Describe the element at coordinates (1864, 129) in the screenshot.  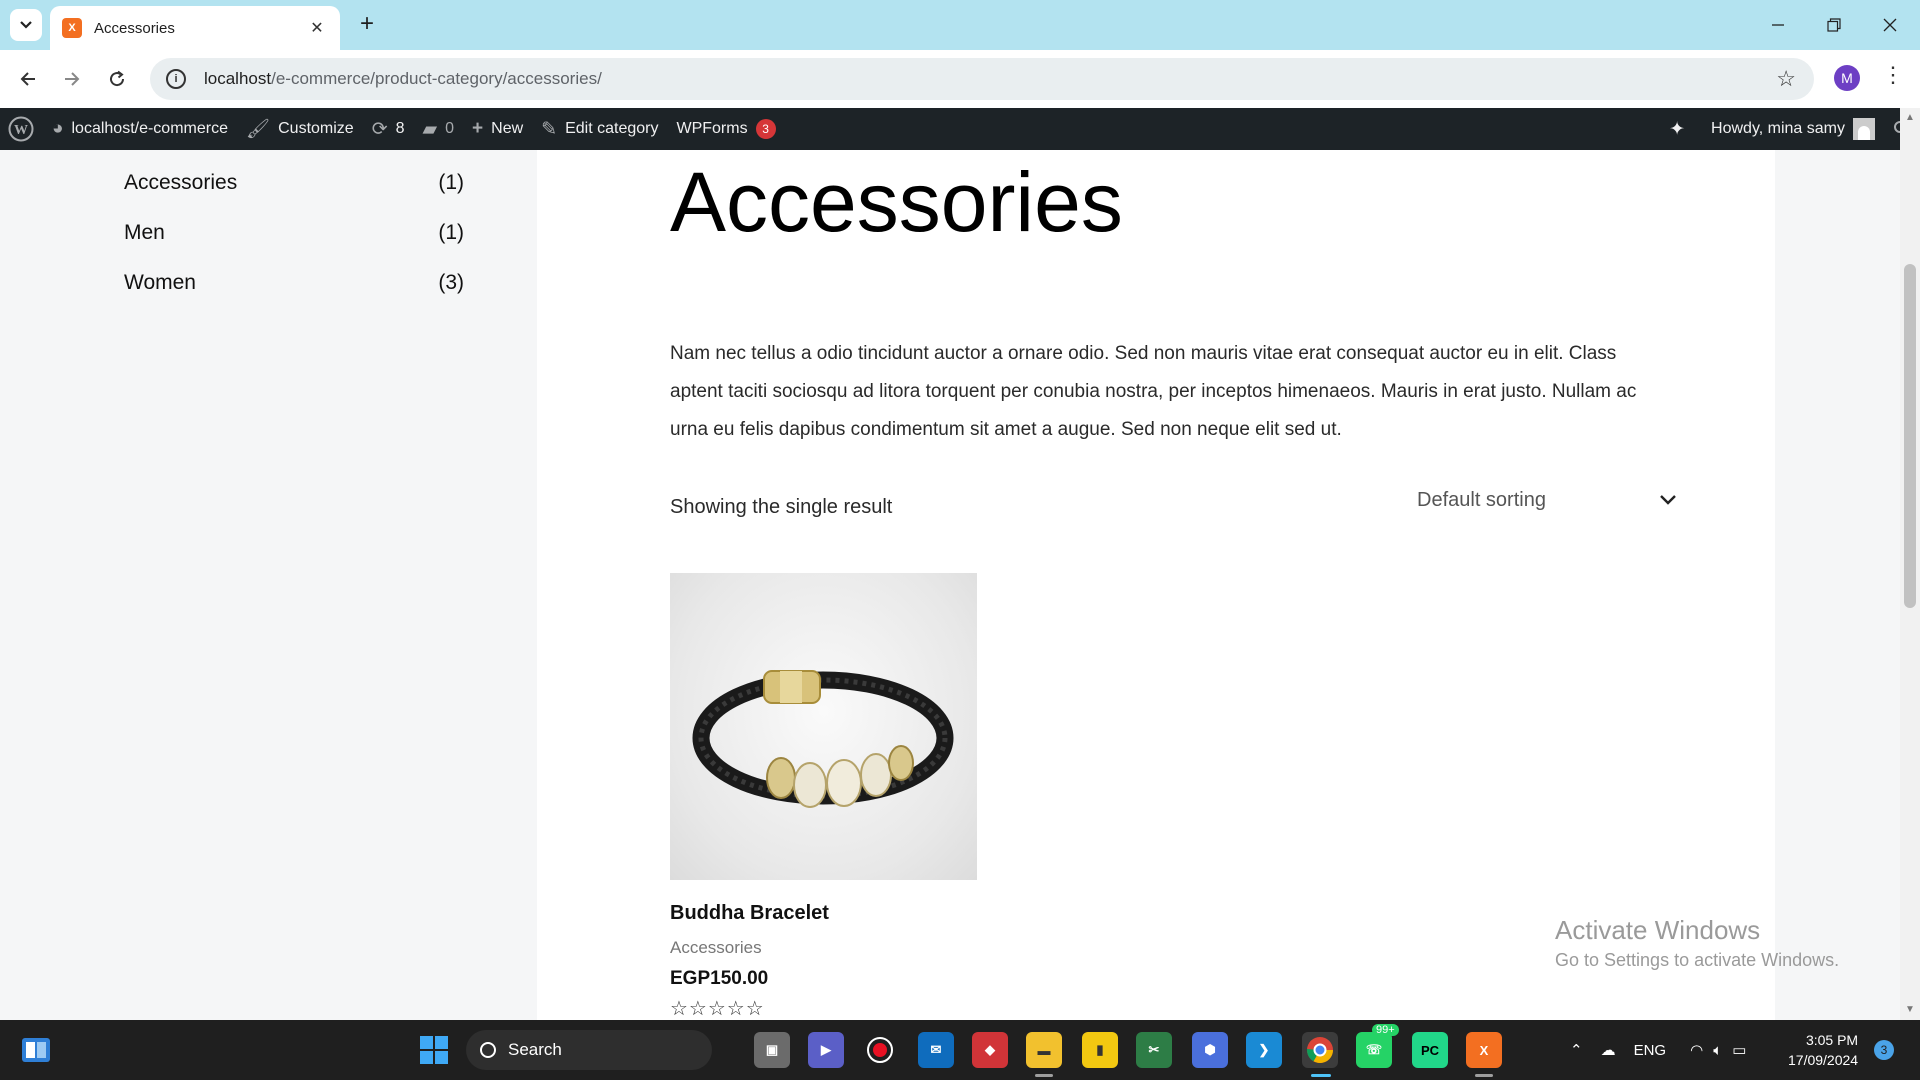
I see `user-avatar` at that location.